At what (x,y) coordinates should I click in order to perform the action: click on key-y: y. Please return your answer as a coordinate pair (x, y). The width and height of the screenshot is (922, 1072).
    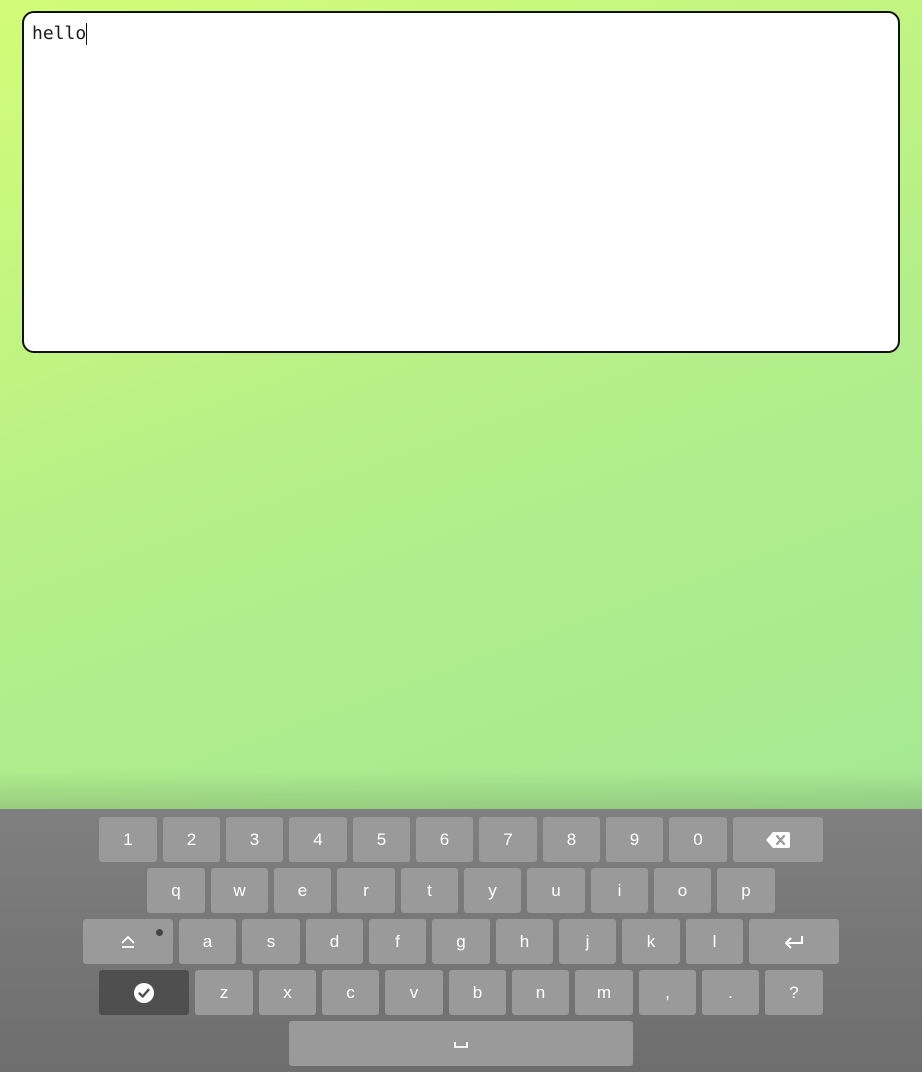
    Looking at the image, I should click on (492, 890).